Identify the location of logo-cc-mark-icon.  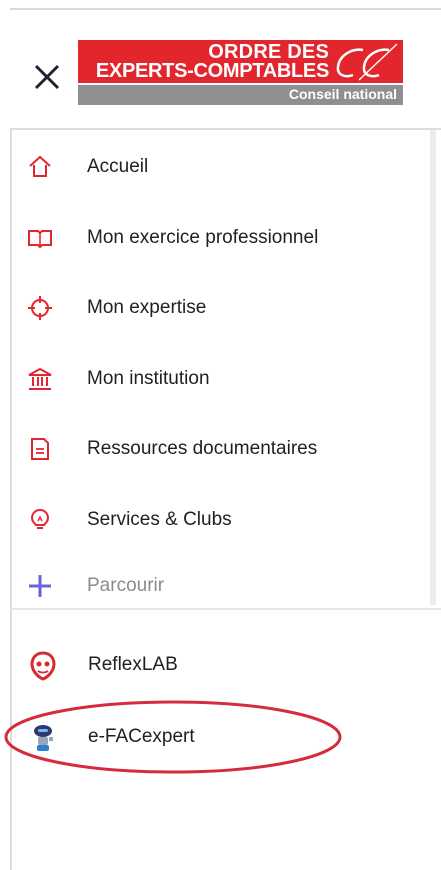
(367, 62).